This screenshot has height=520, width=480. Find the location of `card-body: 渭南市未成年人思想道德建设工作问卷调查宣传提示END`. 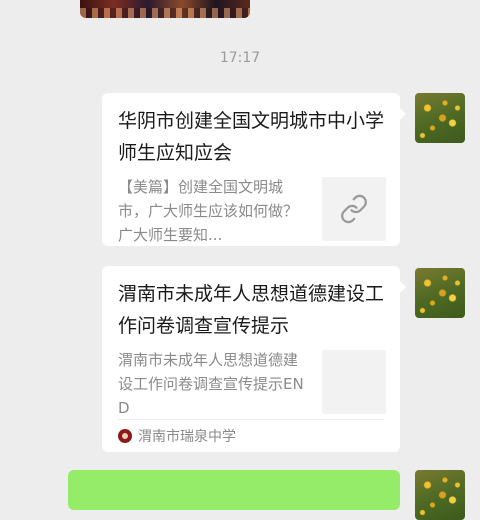

card-body: 渭南市未成年人思想道德建设工作问卷调查宣传提示END is located at coordinates (252, 383).